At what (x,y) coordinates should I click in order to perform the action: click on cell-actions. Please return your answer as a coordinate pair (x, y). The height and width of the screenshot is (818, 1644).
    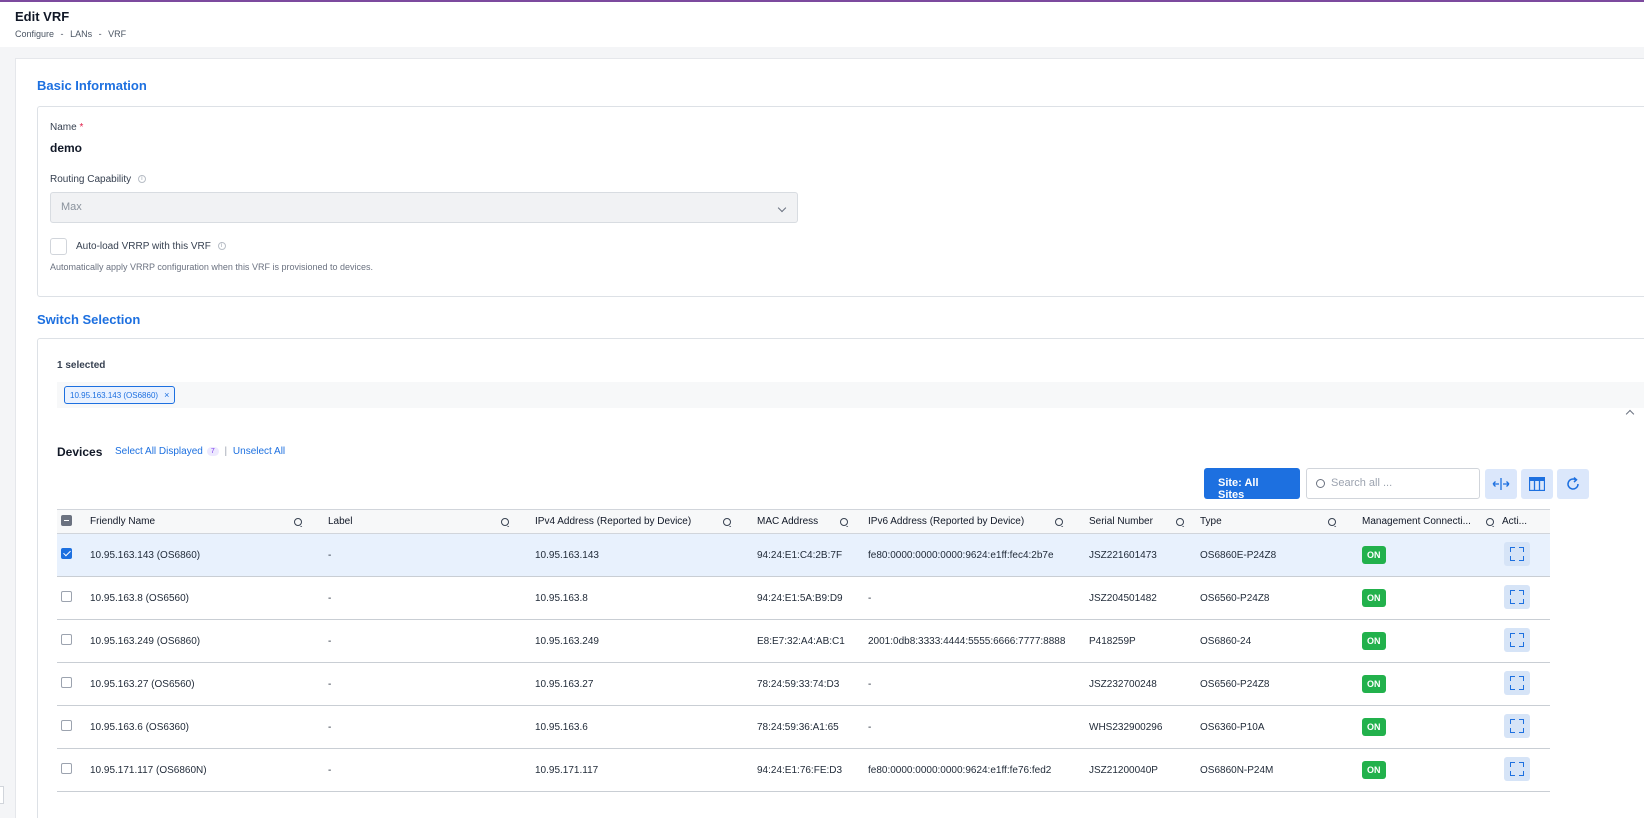
    Looking at the image, I should click on (1524, 770).